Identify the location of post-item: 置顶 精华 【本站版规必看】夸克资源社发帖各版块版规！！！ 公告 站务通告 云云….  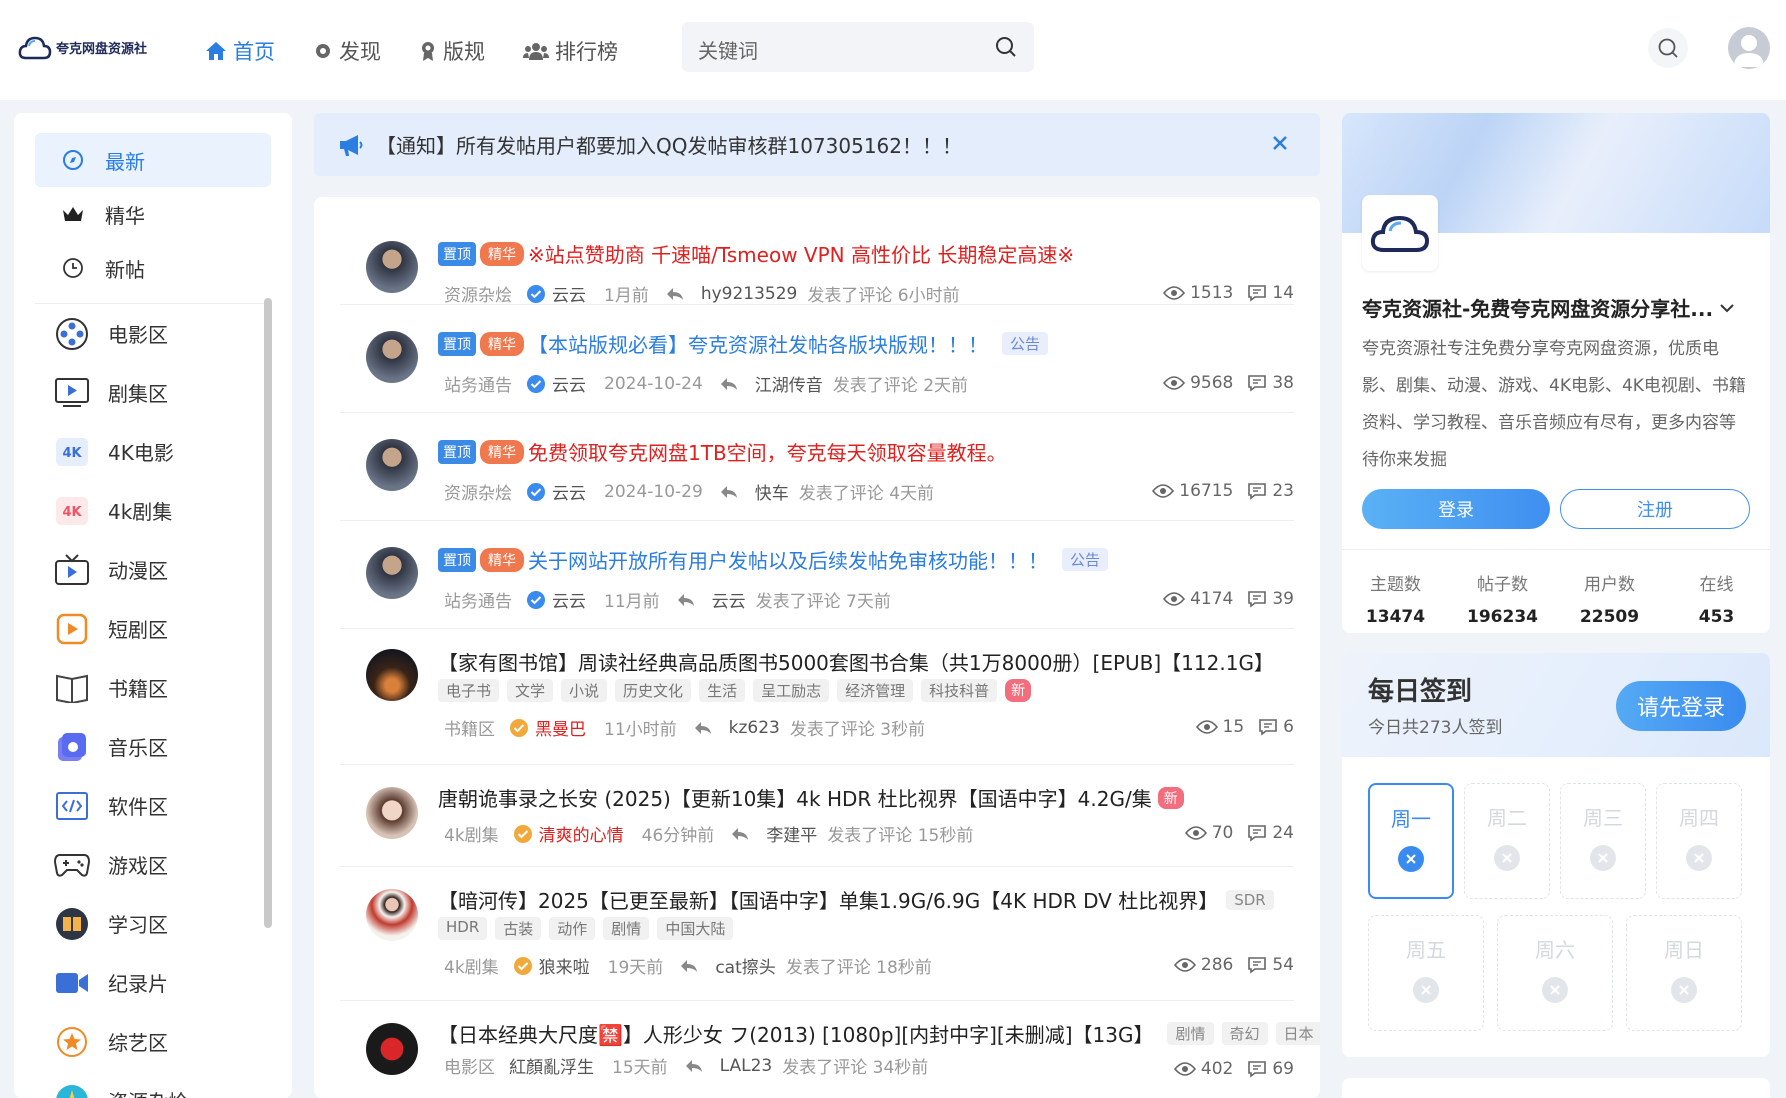
(817, 359).